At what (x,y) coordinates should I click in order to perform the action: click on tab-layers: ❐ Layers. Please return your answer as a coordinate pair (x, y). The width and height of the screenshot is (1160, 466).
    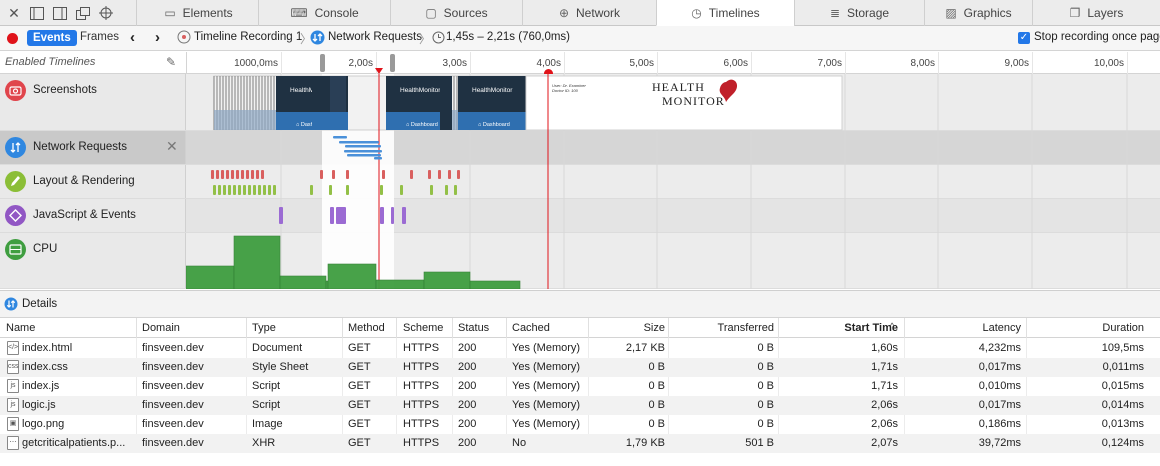
    Looking at the image, I should click on (1096, 13).